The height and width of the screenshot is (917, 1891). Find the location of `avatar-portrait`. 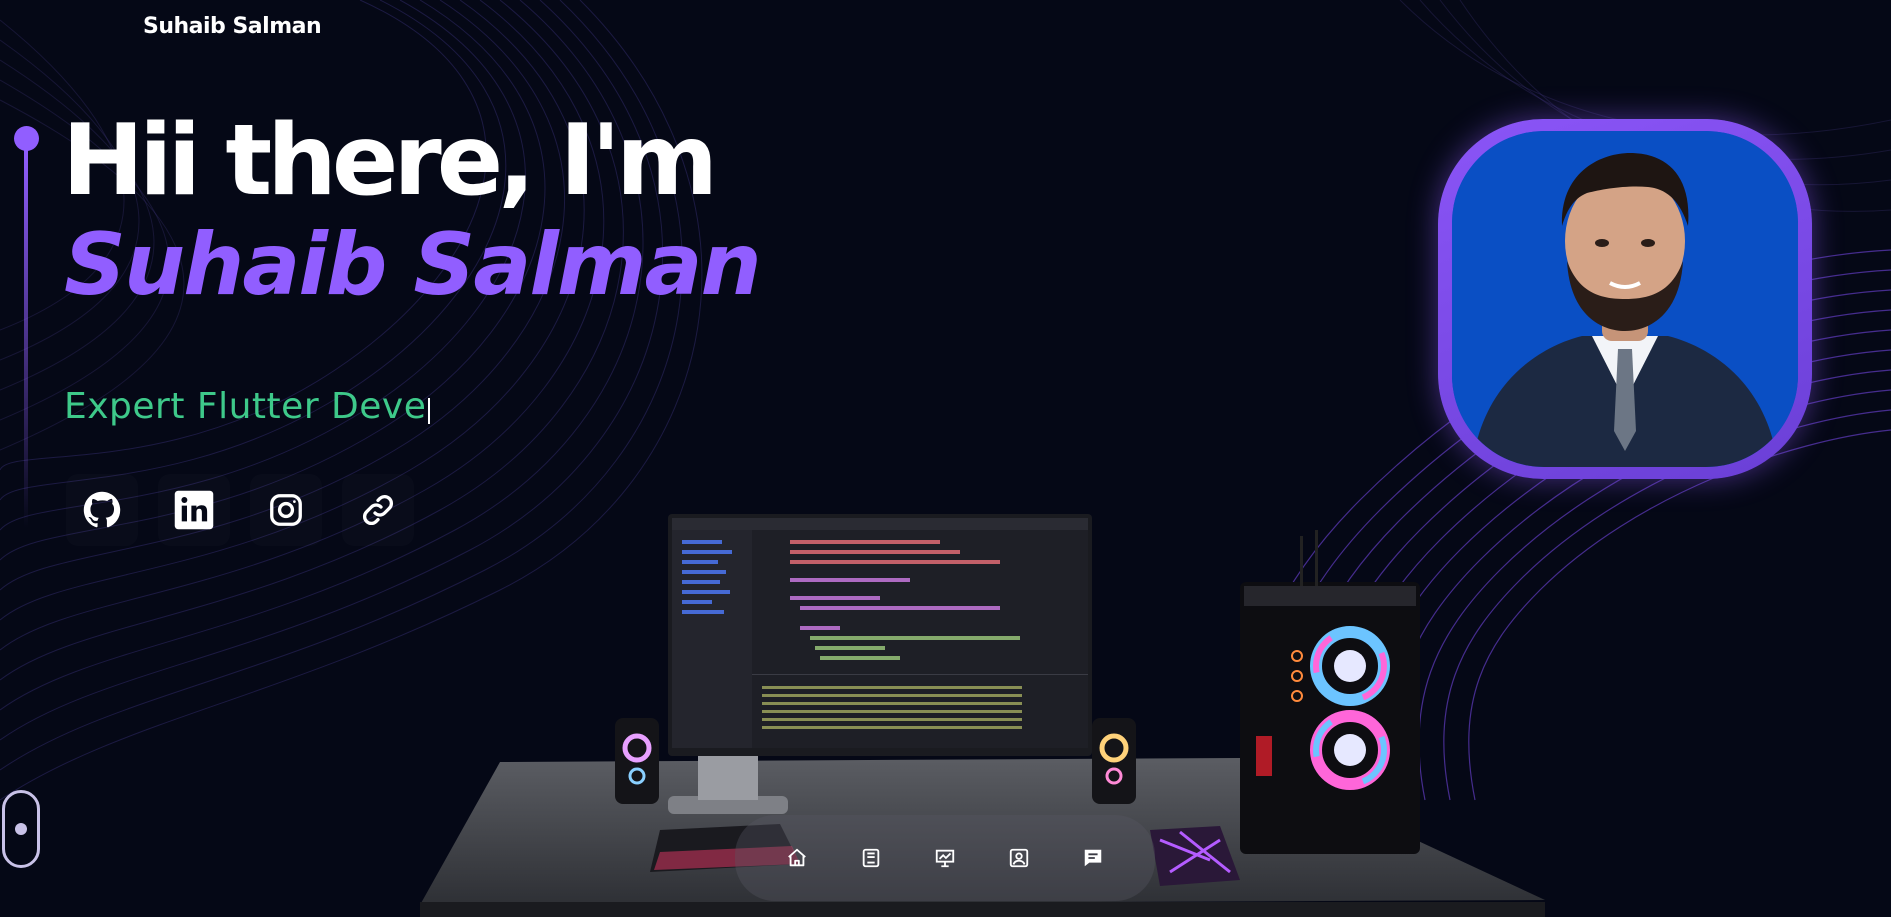

avatar-portrait is located at coordinates (1625, 299).